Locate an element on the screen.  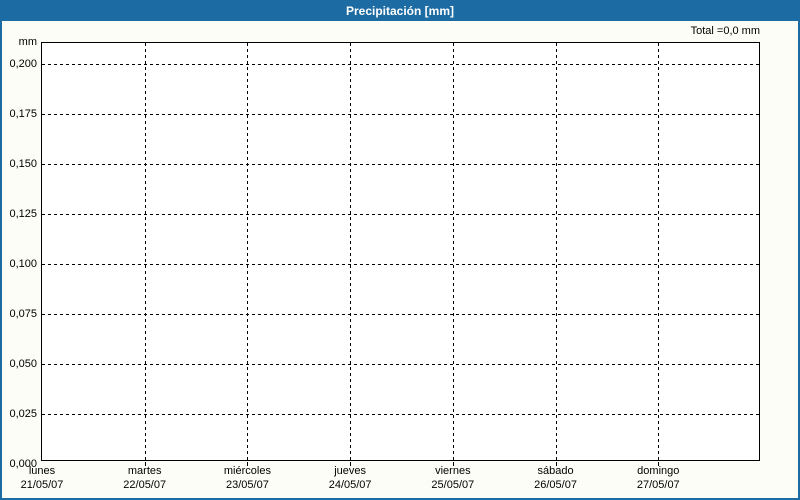
x-date-label: 23/05/07 is located at coordinates (247, 485).